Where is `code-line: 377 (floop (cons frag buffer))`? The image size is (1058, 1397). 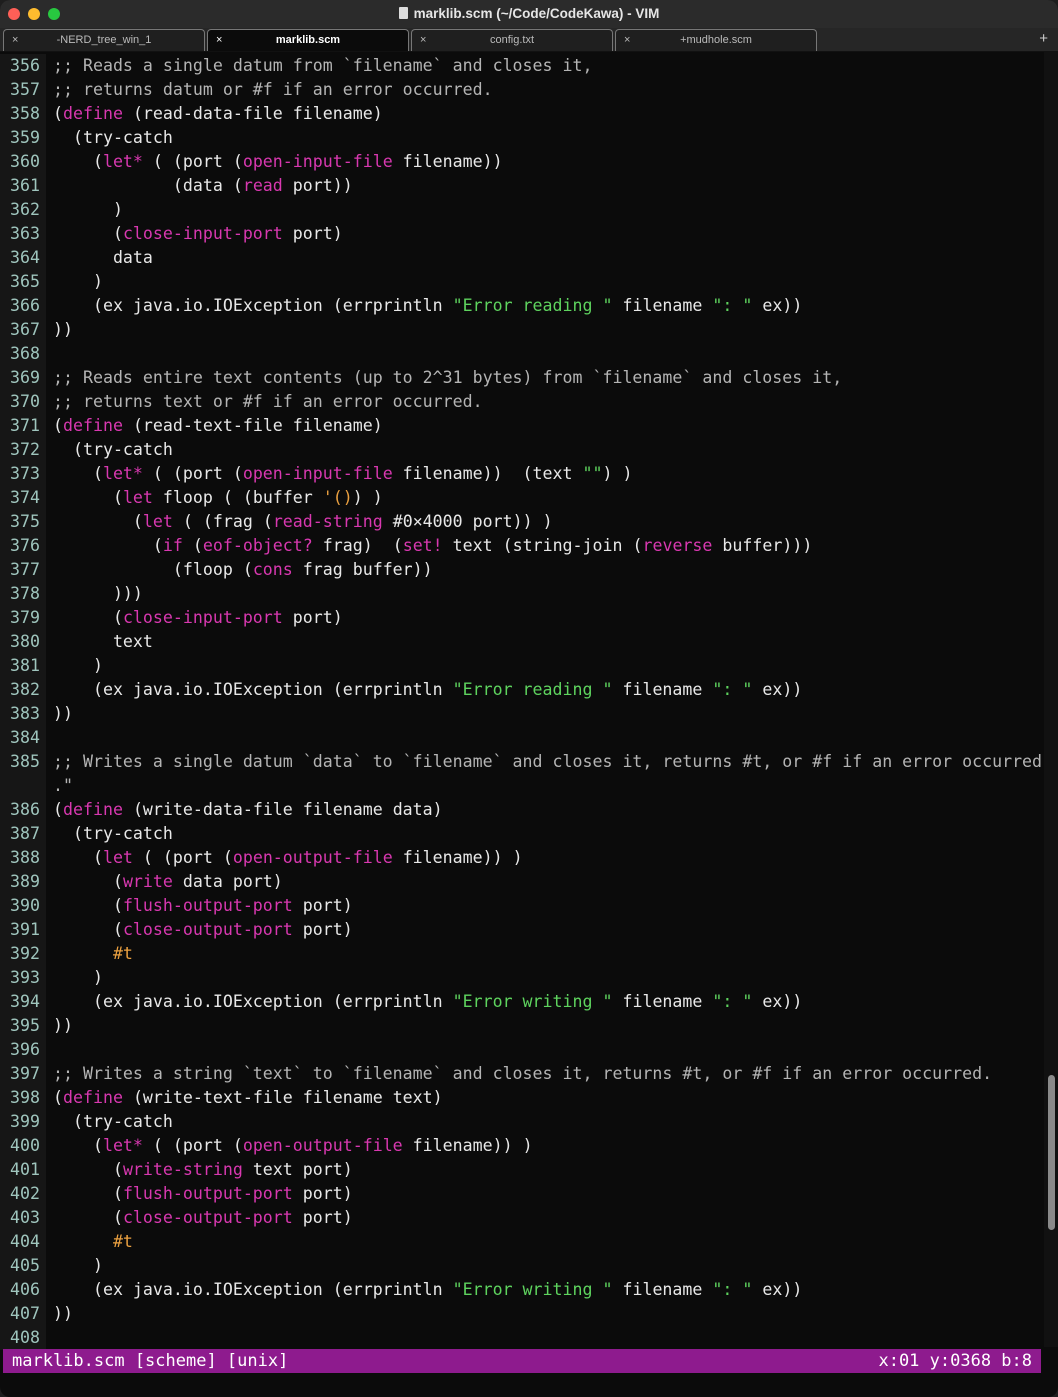
code-line: 377 (floop (cons frag buffer)) is located at coordinates (522, 570).